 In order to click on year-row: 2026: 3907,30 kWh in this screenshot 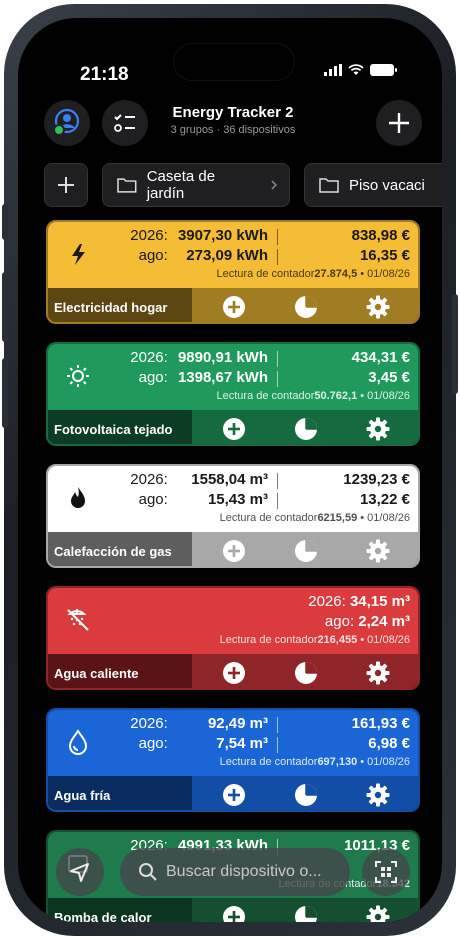, I will do `click(199, 235)`.